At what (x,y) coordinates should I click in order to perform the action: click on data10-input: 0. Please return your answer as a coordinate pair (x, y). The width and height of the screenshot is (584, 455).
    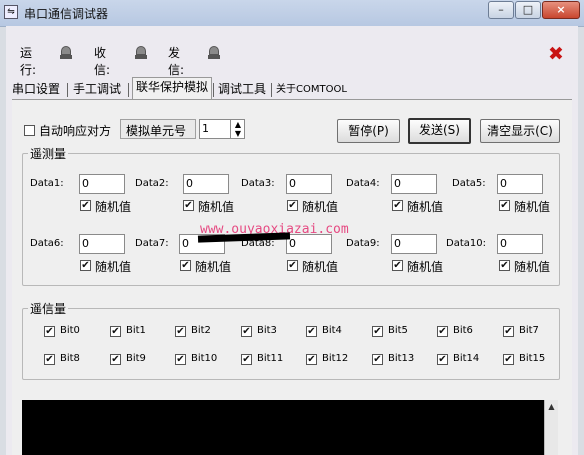
    Looking at the image, I should click on (520, 244).